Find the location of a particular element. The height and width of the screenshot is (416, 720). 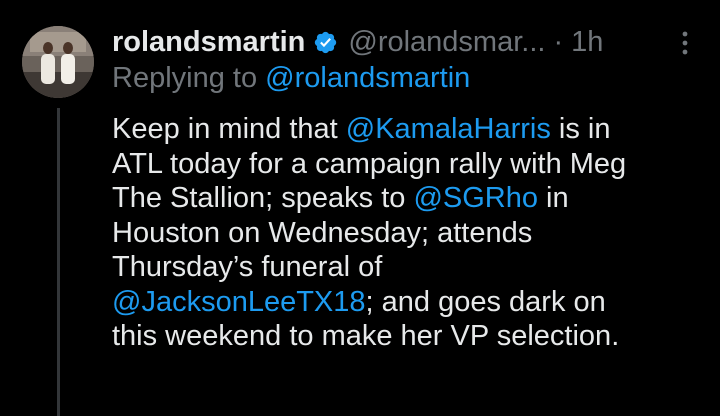

tweet-text-segment: Houston on Wednesday; attends is located at coordinates (322, 232).